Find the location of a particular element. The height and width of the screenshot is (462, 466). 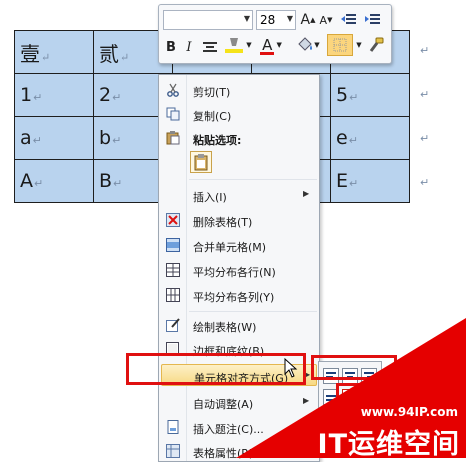

highlighter-icon is located at coordinates (234, 45).